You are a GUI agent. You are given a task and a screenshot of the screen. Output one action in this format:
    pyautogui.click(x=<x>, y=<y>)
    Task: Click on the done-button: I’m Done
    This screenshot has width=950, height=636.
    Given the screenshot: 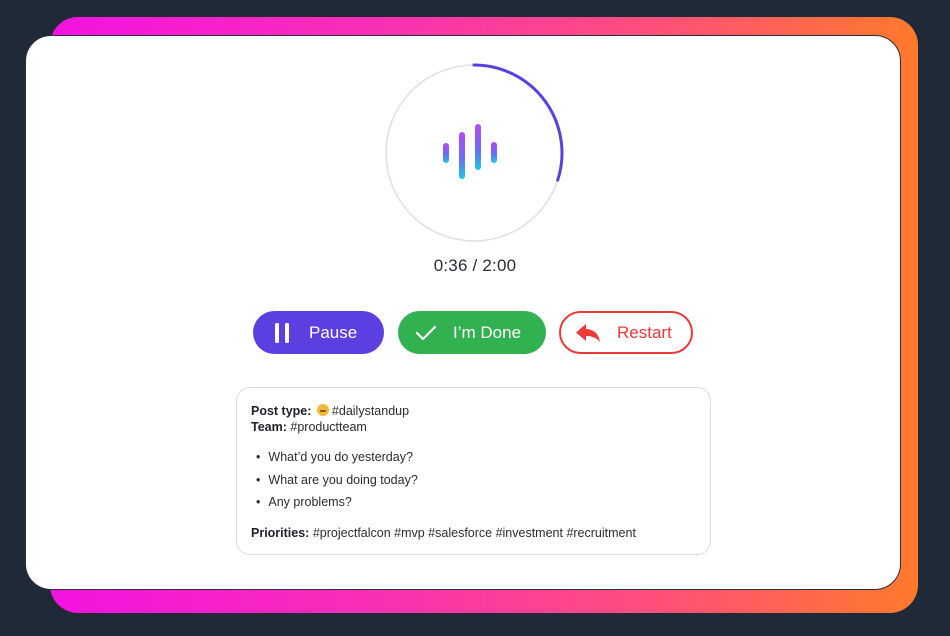 What is the action you would take?
    pyautogui.click(x=472, y=332)
    